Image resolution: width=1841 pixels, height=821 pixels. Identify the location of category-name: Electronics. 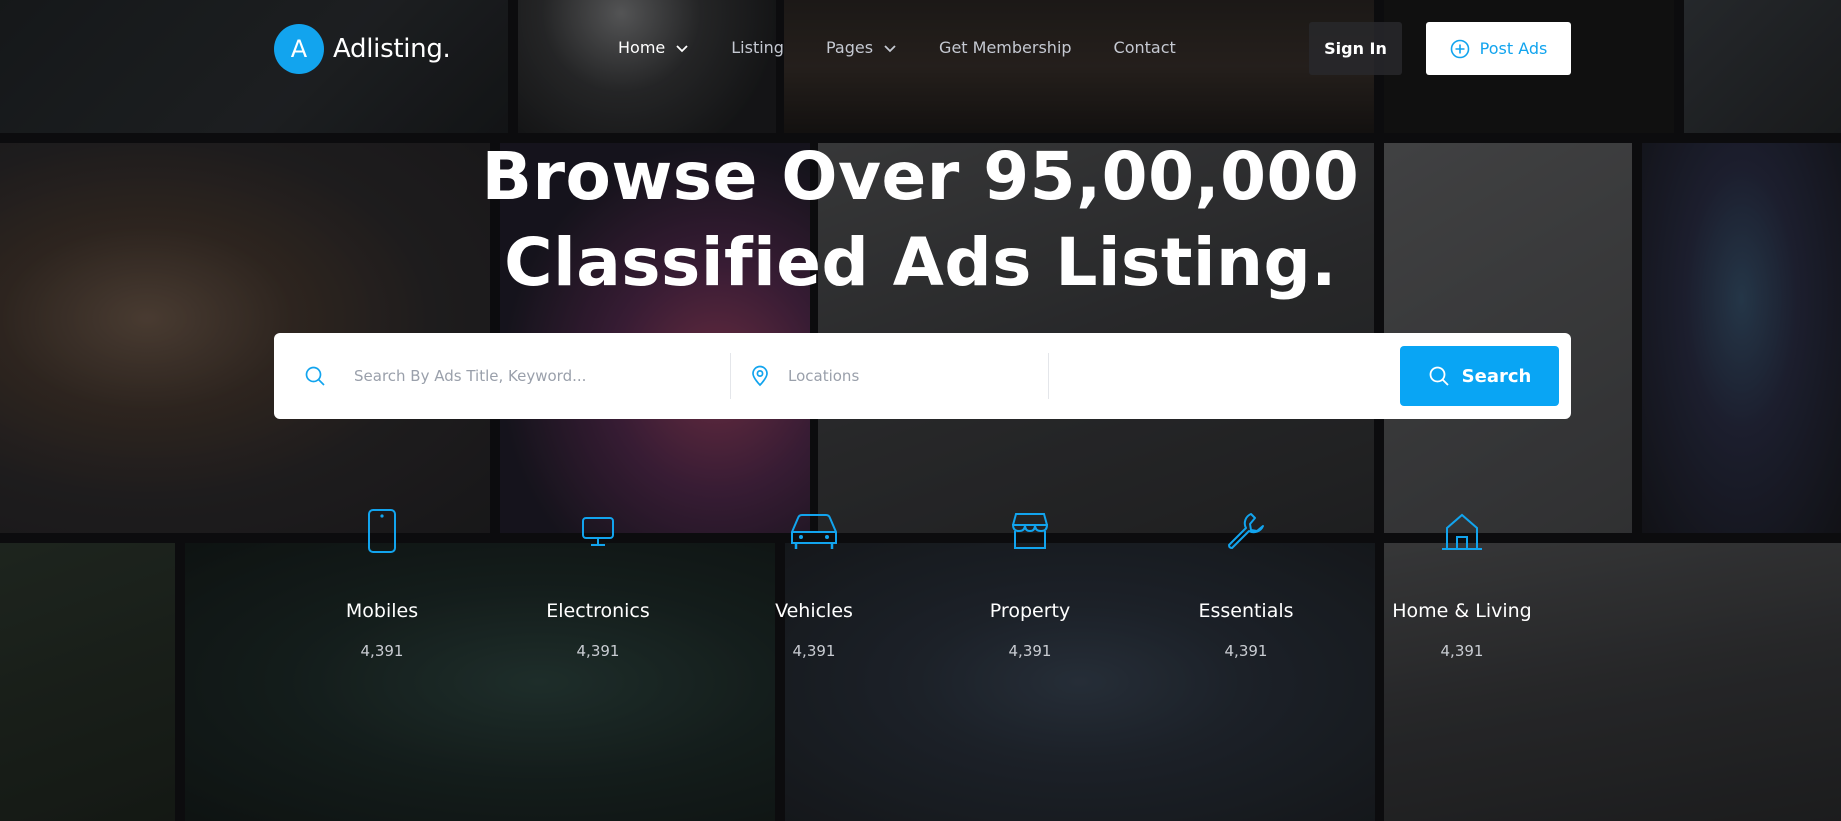
(598, 611).